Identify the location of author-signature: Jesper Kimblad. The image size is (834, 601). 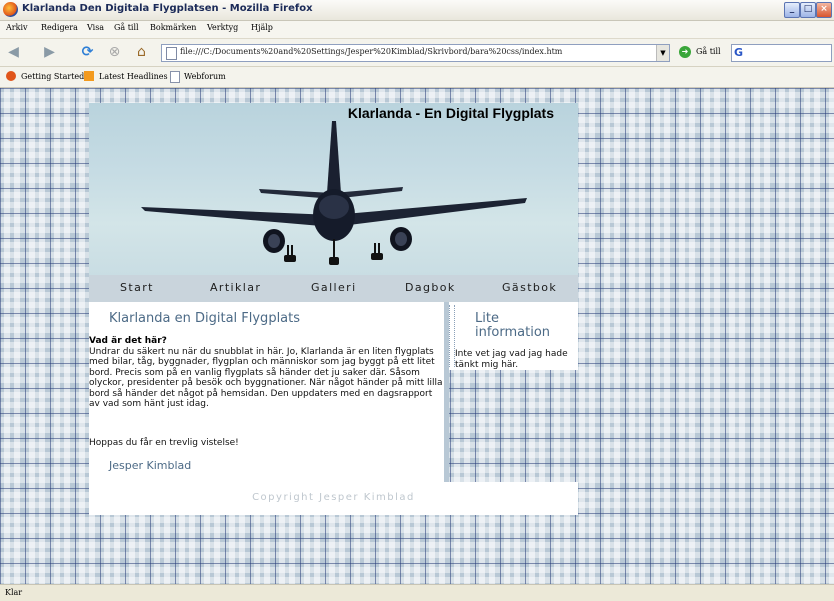
(150, 465).